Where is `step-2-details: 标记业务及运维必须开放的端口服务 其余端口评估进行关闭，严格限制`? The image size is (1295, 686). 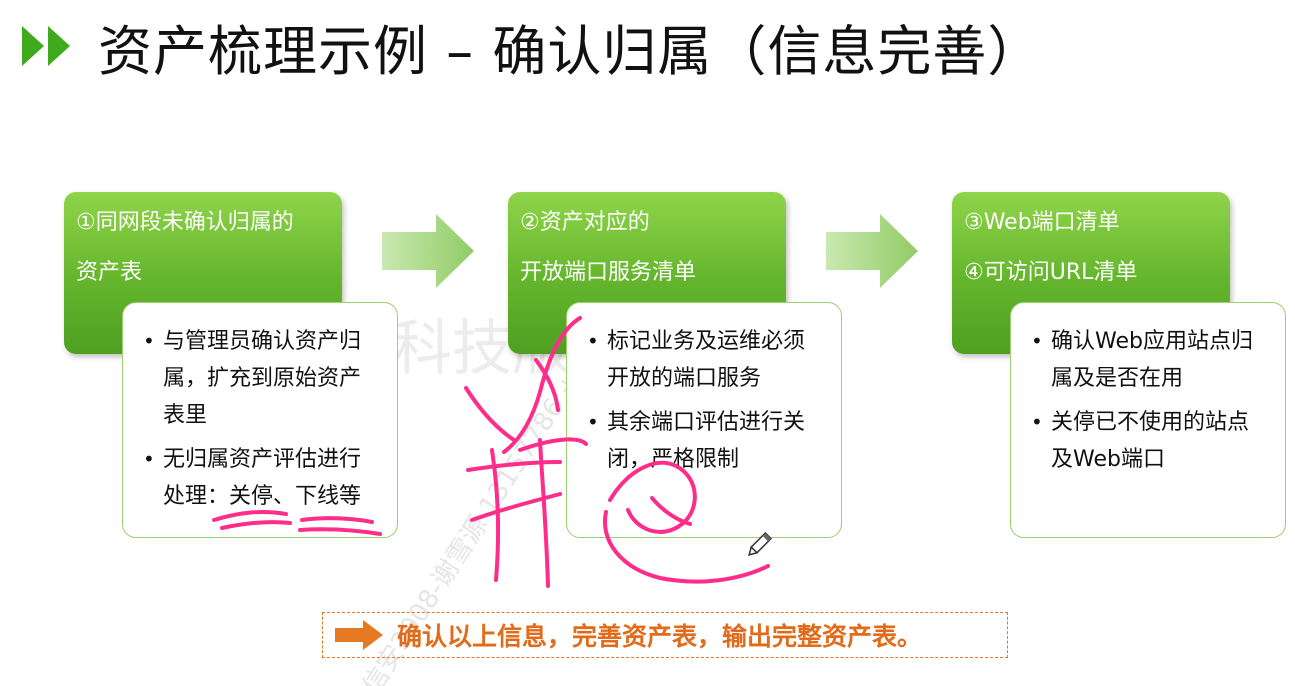 step-2-details: 标记业务及运维必须开放的端口服务 其余端口评估进行关闭，严格限制 is located at coordinates (704, 420).